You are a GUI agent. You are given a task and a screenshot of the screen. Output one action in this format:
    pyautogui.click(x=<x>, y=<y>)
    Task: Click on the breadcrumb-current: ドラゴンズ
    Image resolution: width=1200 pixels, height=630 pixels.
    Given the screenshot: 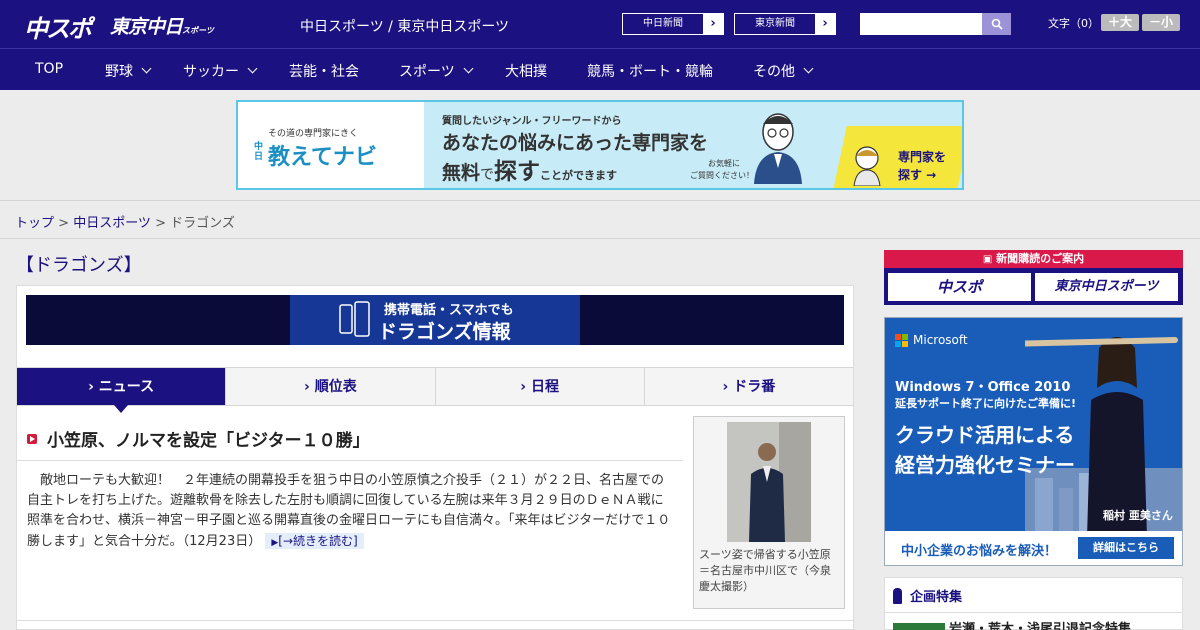 What is the action you would take?
    pyautogui.click(x=202, y=223)
    